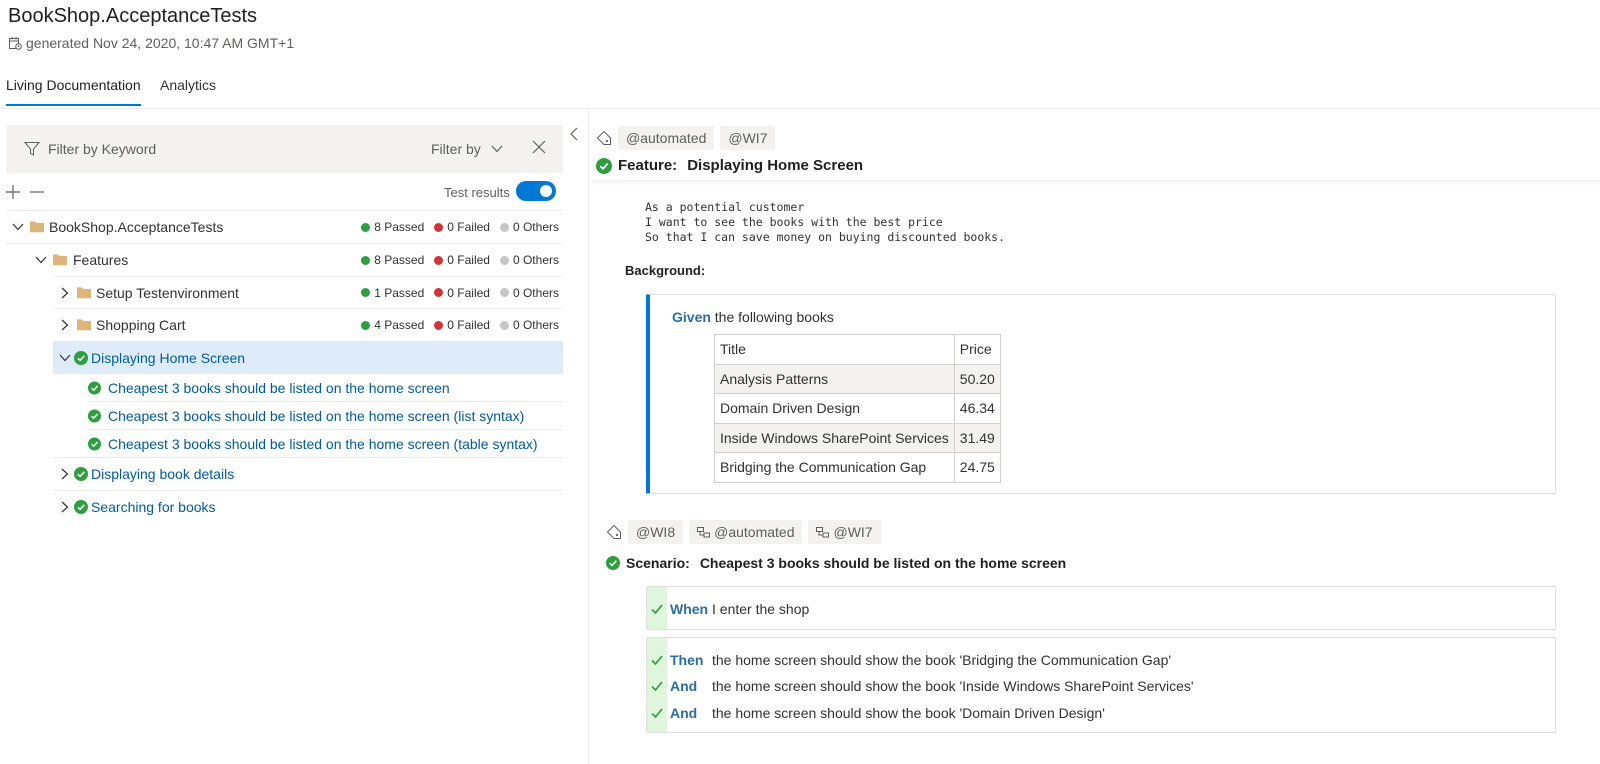 Image resolution: width=1600 pixels, height=764 pixels. What do you see at coordinates (977, 408) in the screenshot?
I see `table-cell: 46.34` at bounding box center [977, 408].